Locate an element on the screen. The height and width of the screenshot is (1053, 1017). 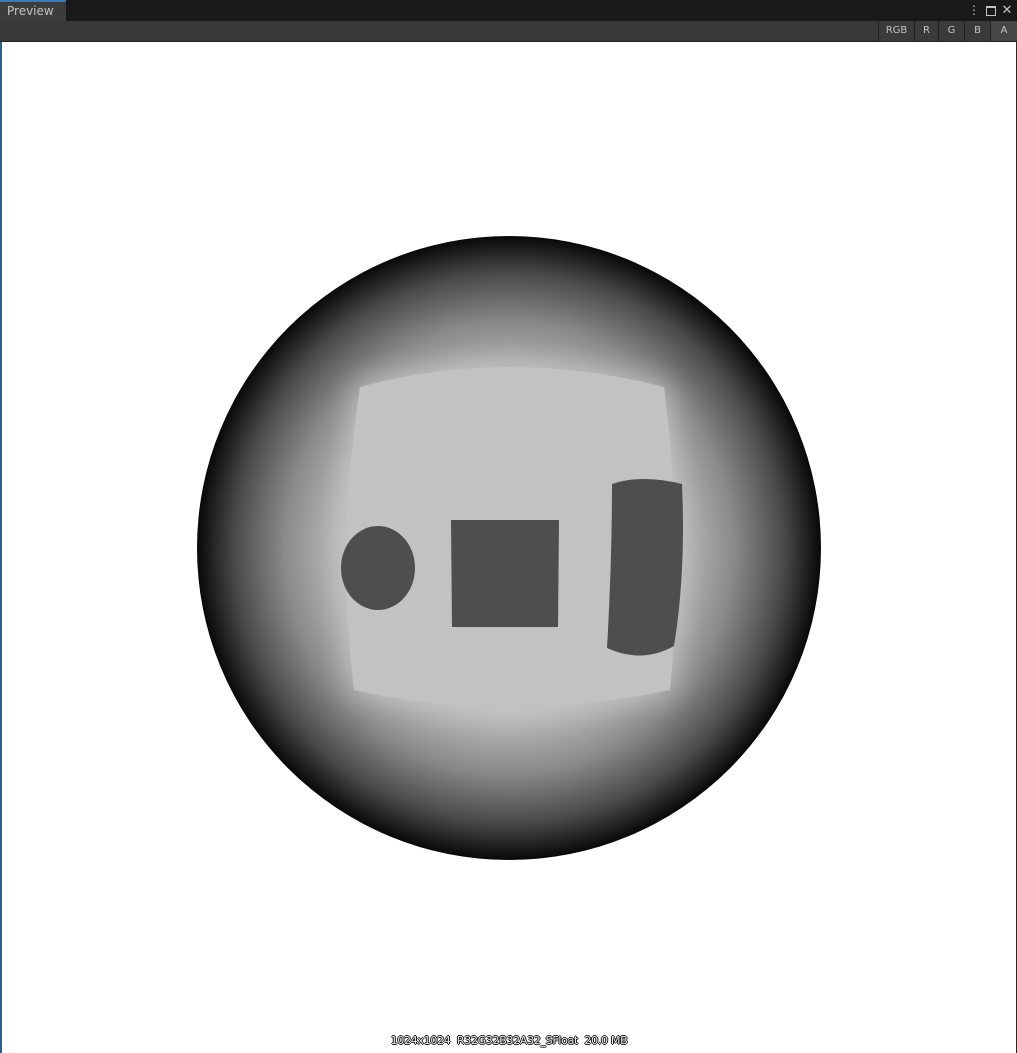
channel-rgb-button: RGB is located at coordinates (896, 31).